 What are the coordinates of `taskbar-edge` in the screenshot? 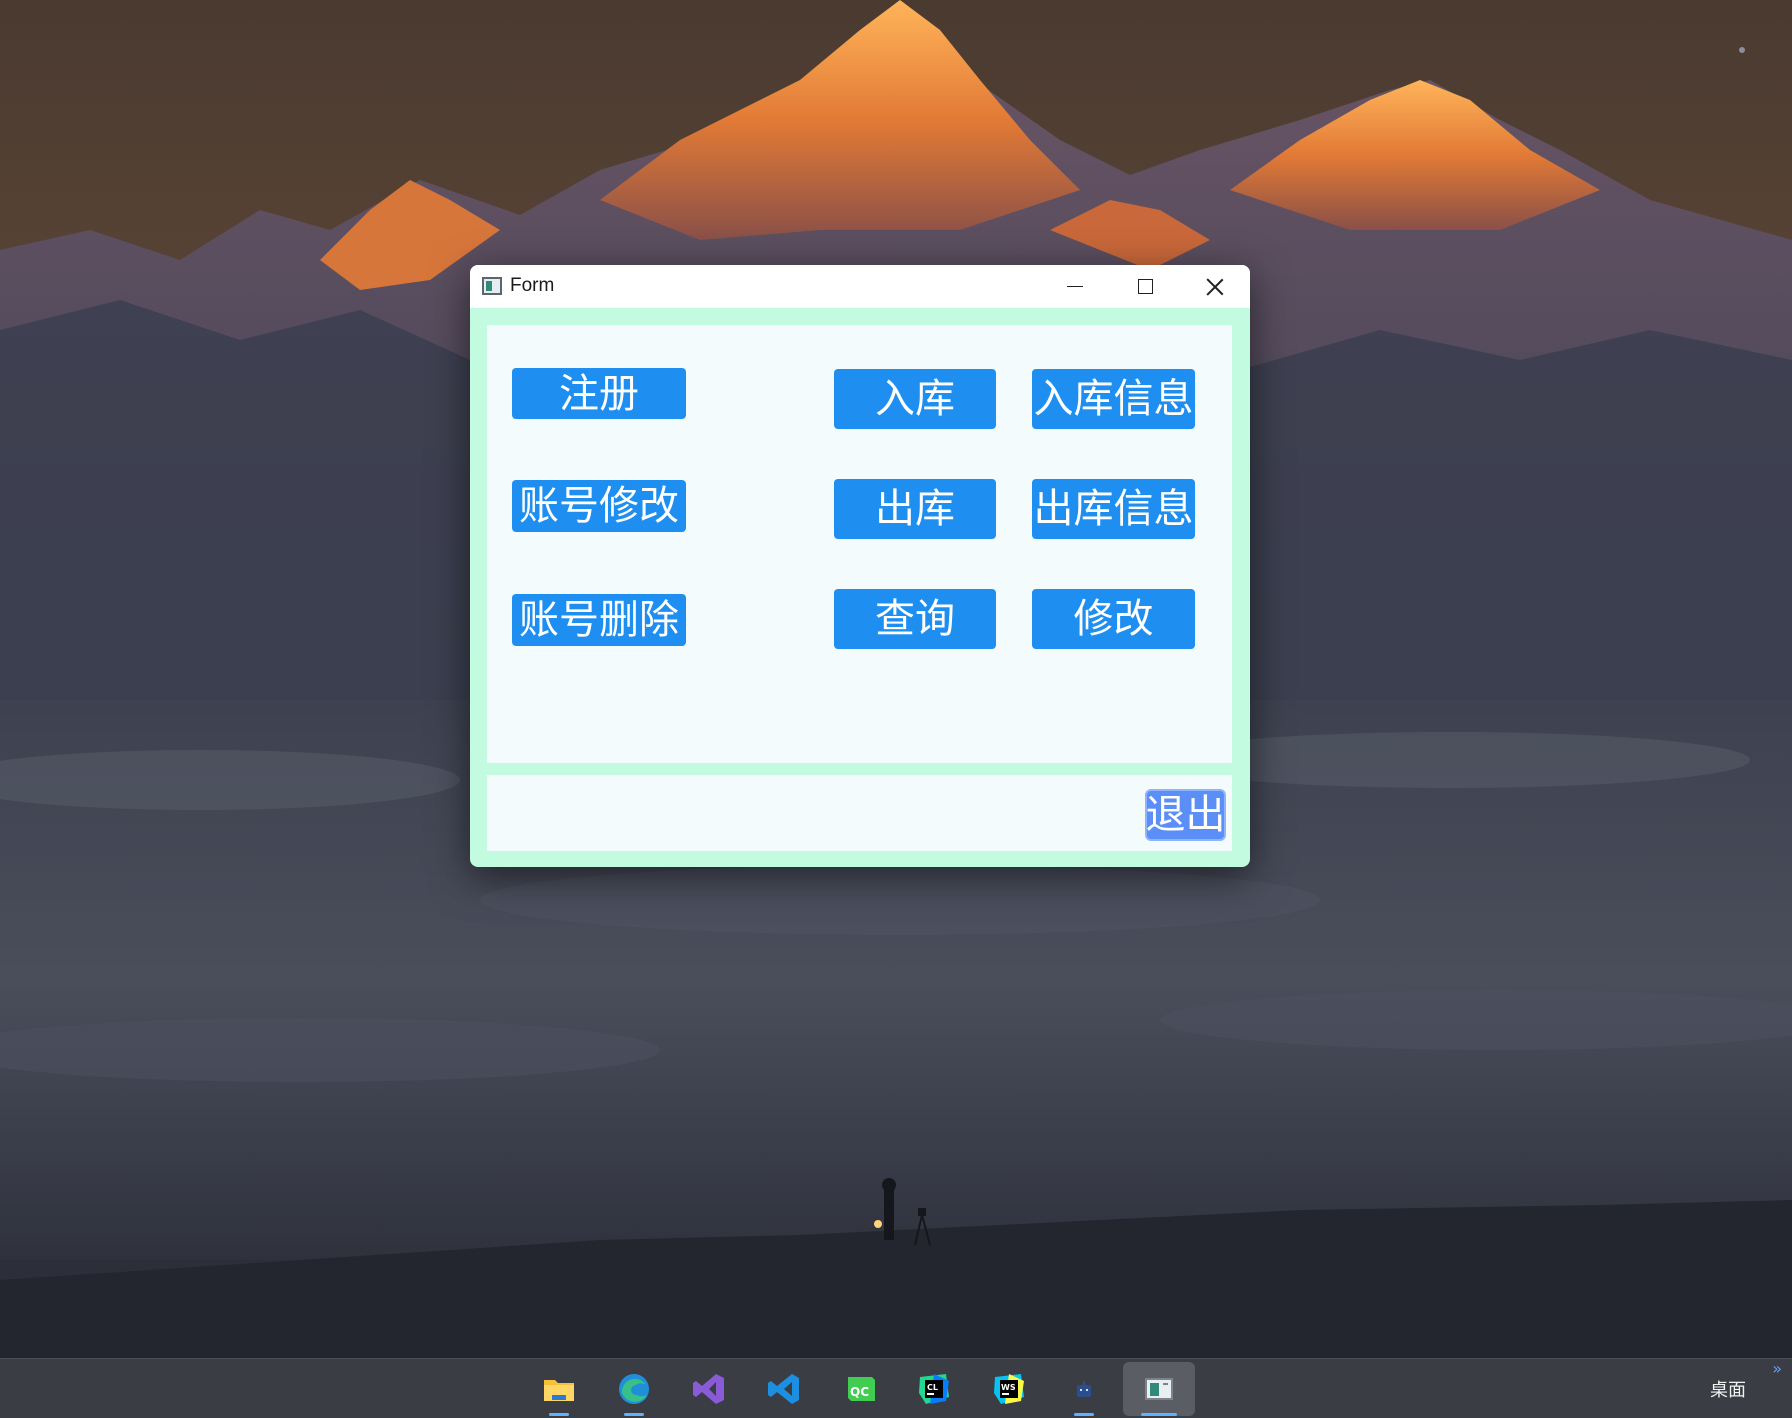 It's located at (634, 1389).